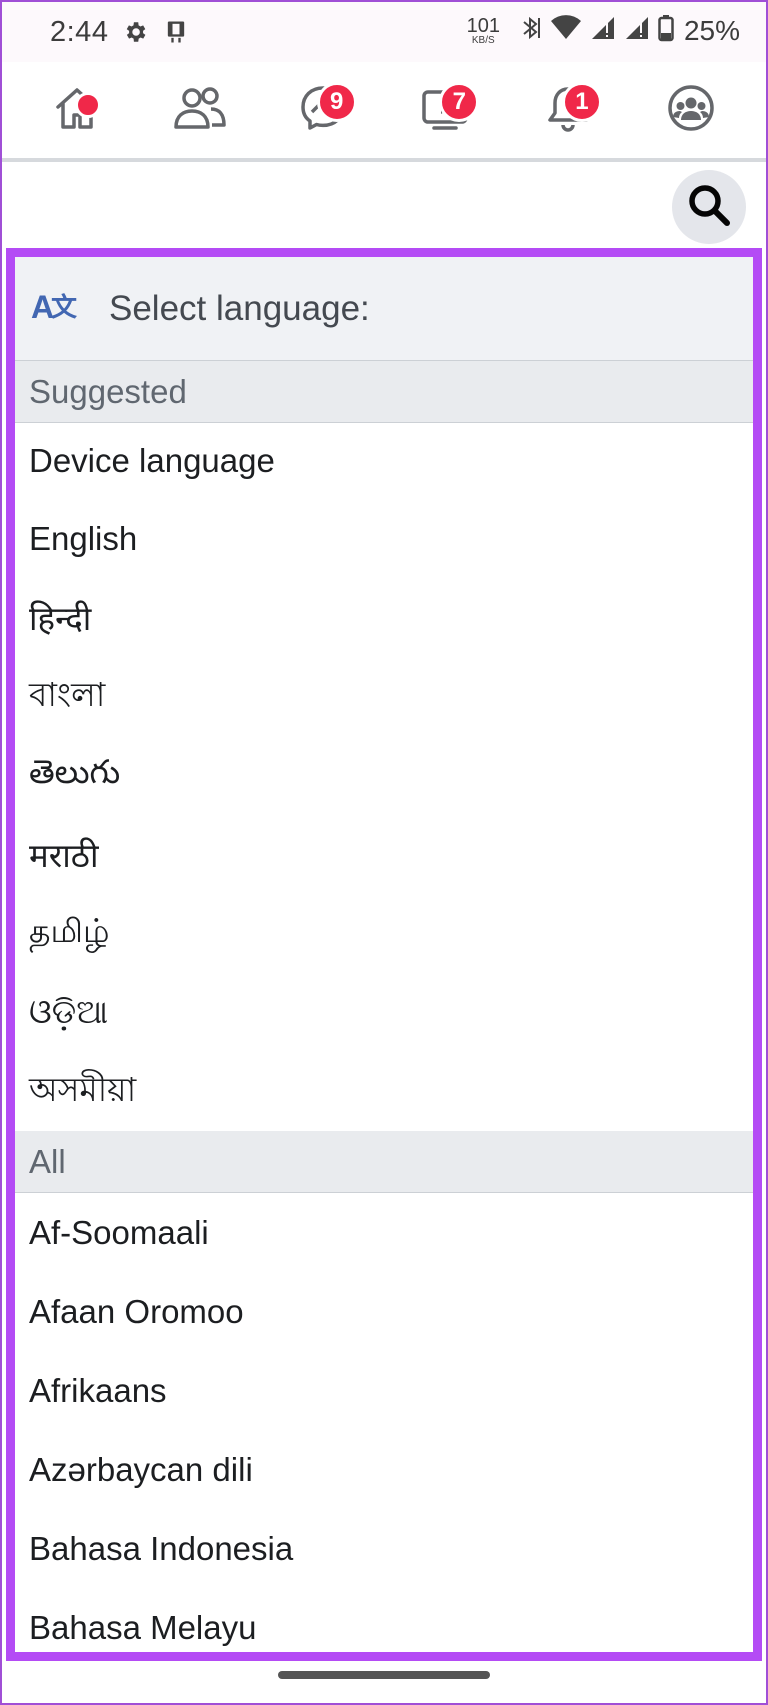 This screenshot has height=1705, width=768. What do you see at coordinates (336, 102) in the screenshot?
I see `messenger-badge: 9` at bounding box center [336, 102].